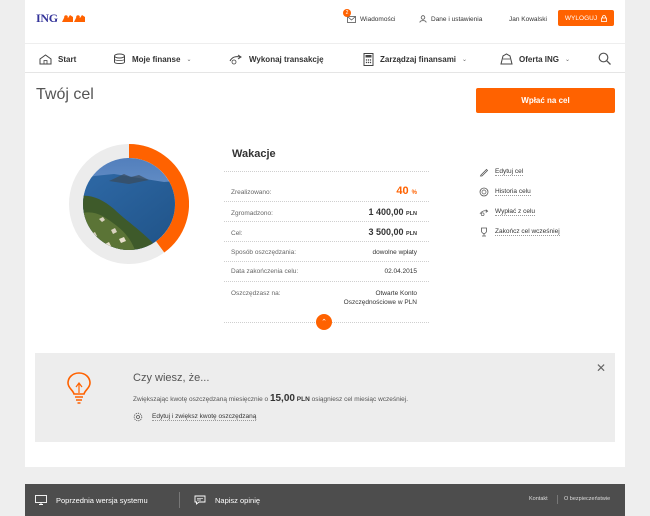 The image size is (650, 516). Describe the element at coordinates (324, 271) in the screenshot. I see `enddate-row: Data zakończenia celu: 02.04.2015` at that location.